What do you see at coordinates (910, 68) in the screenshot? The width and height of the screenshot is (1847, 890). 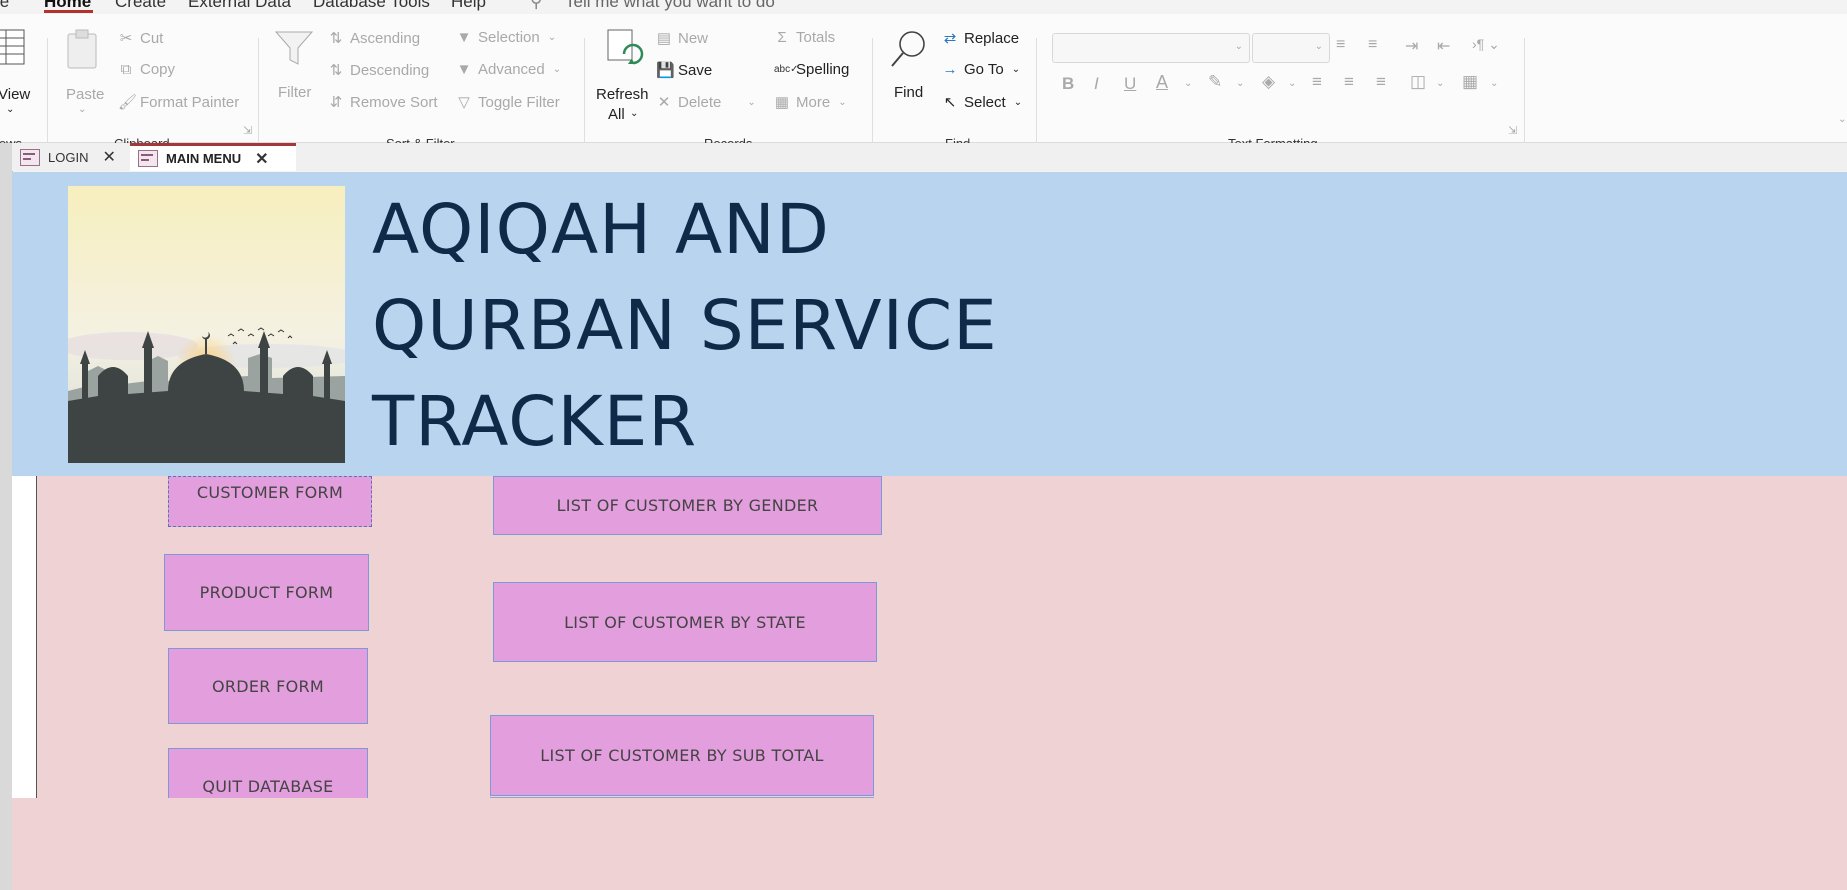 I see `find-button: Find` at bounding box center [910, 68].